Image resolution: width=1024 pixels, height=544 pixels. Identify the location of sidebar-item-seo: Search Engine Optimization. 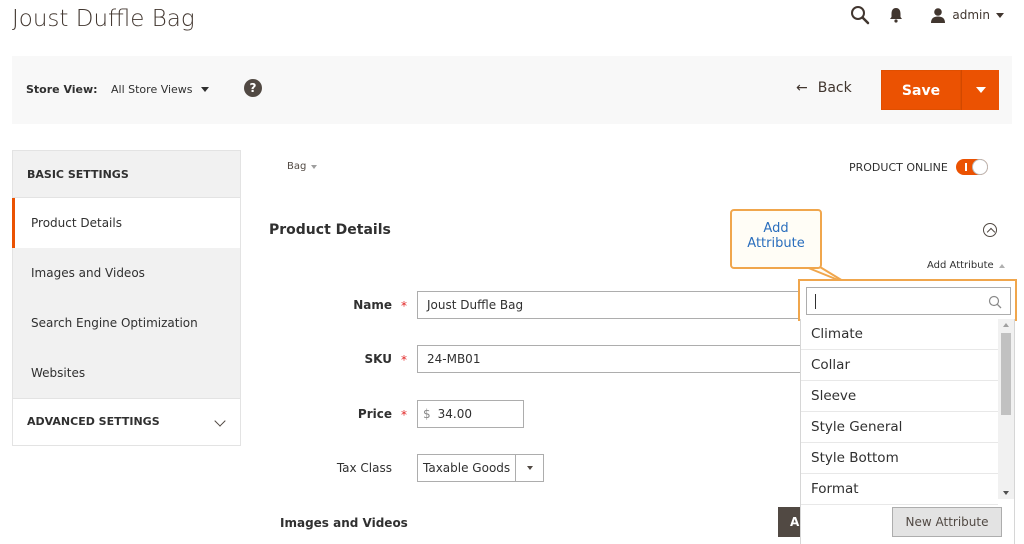
(126, 323).